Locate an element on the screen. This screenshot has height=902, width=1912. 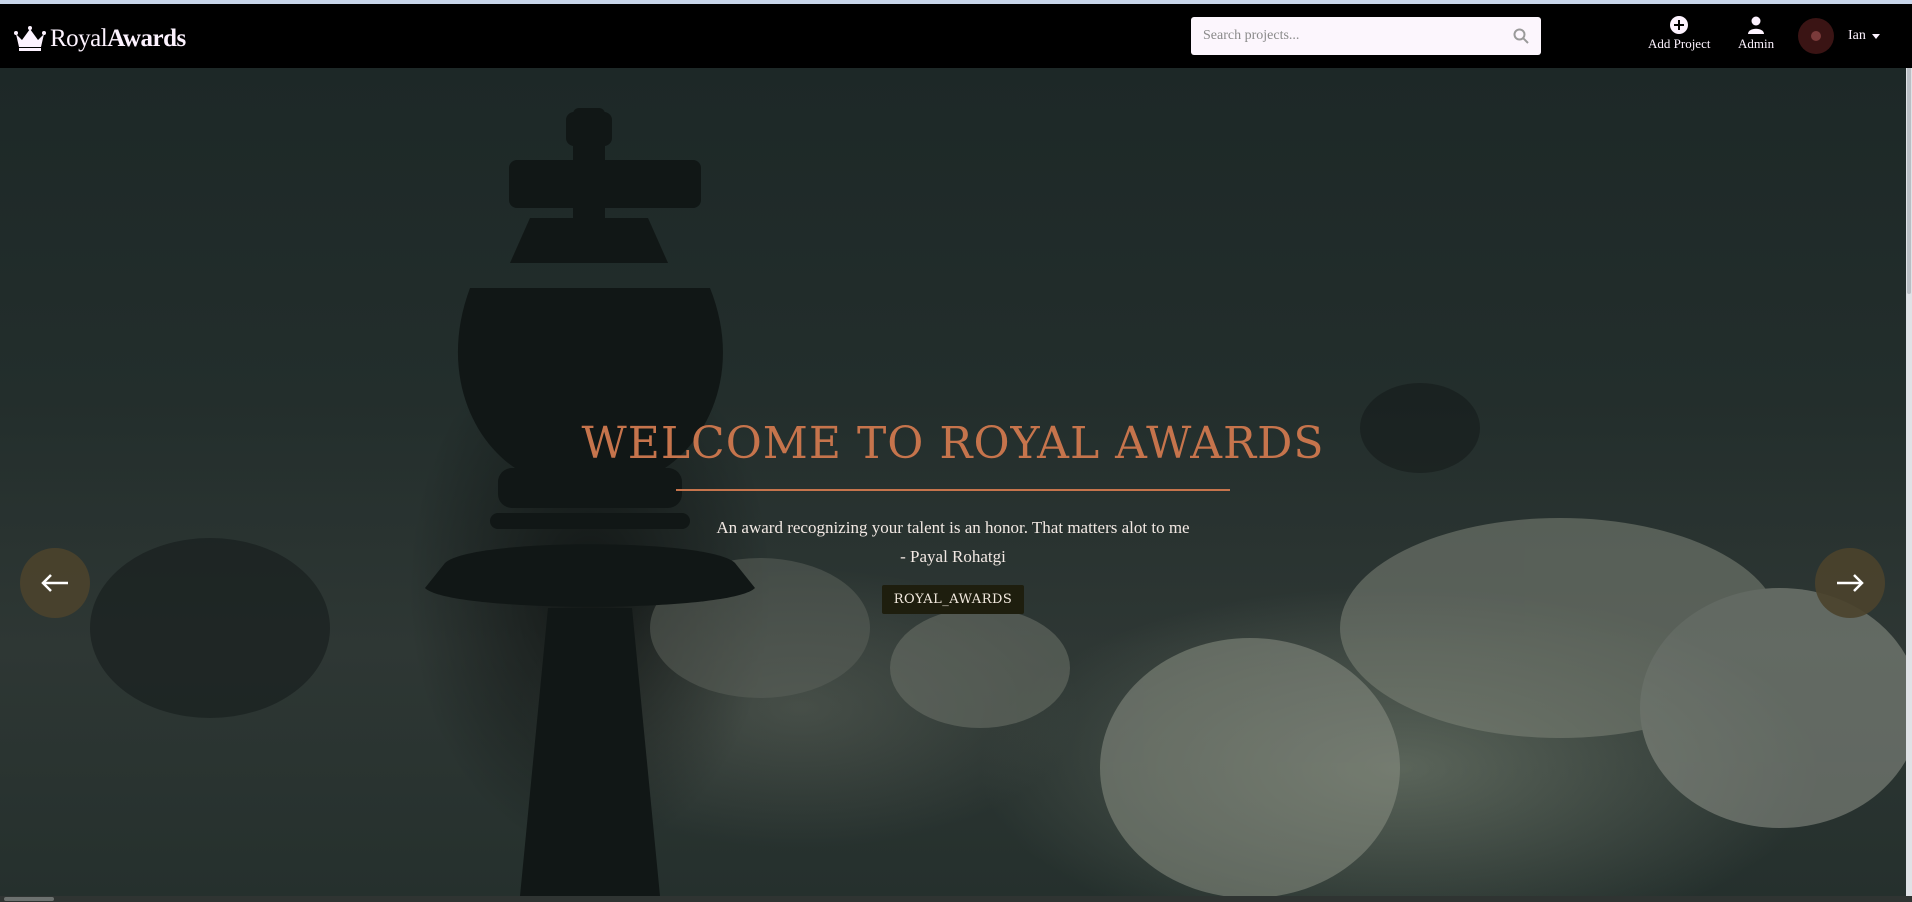
carousel-prev-button is located at coordinates (55, 583).